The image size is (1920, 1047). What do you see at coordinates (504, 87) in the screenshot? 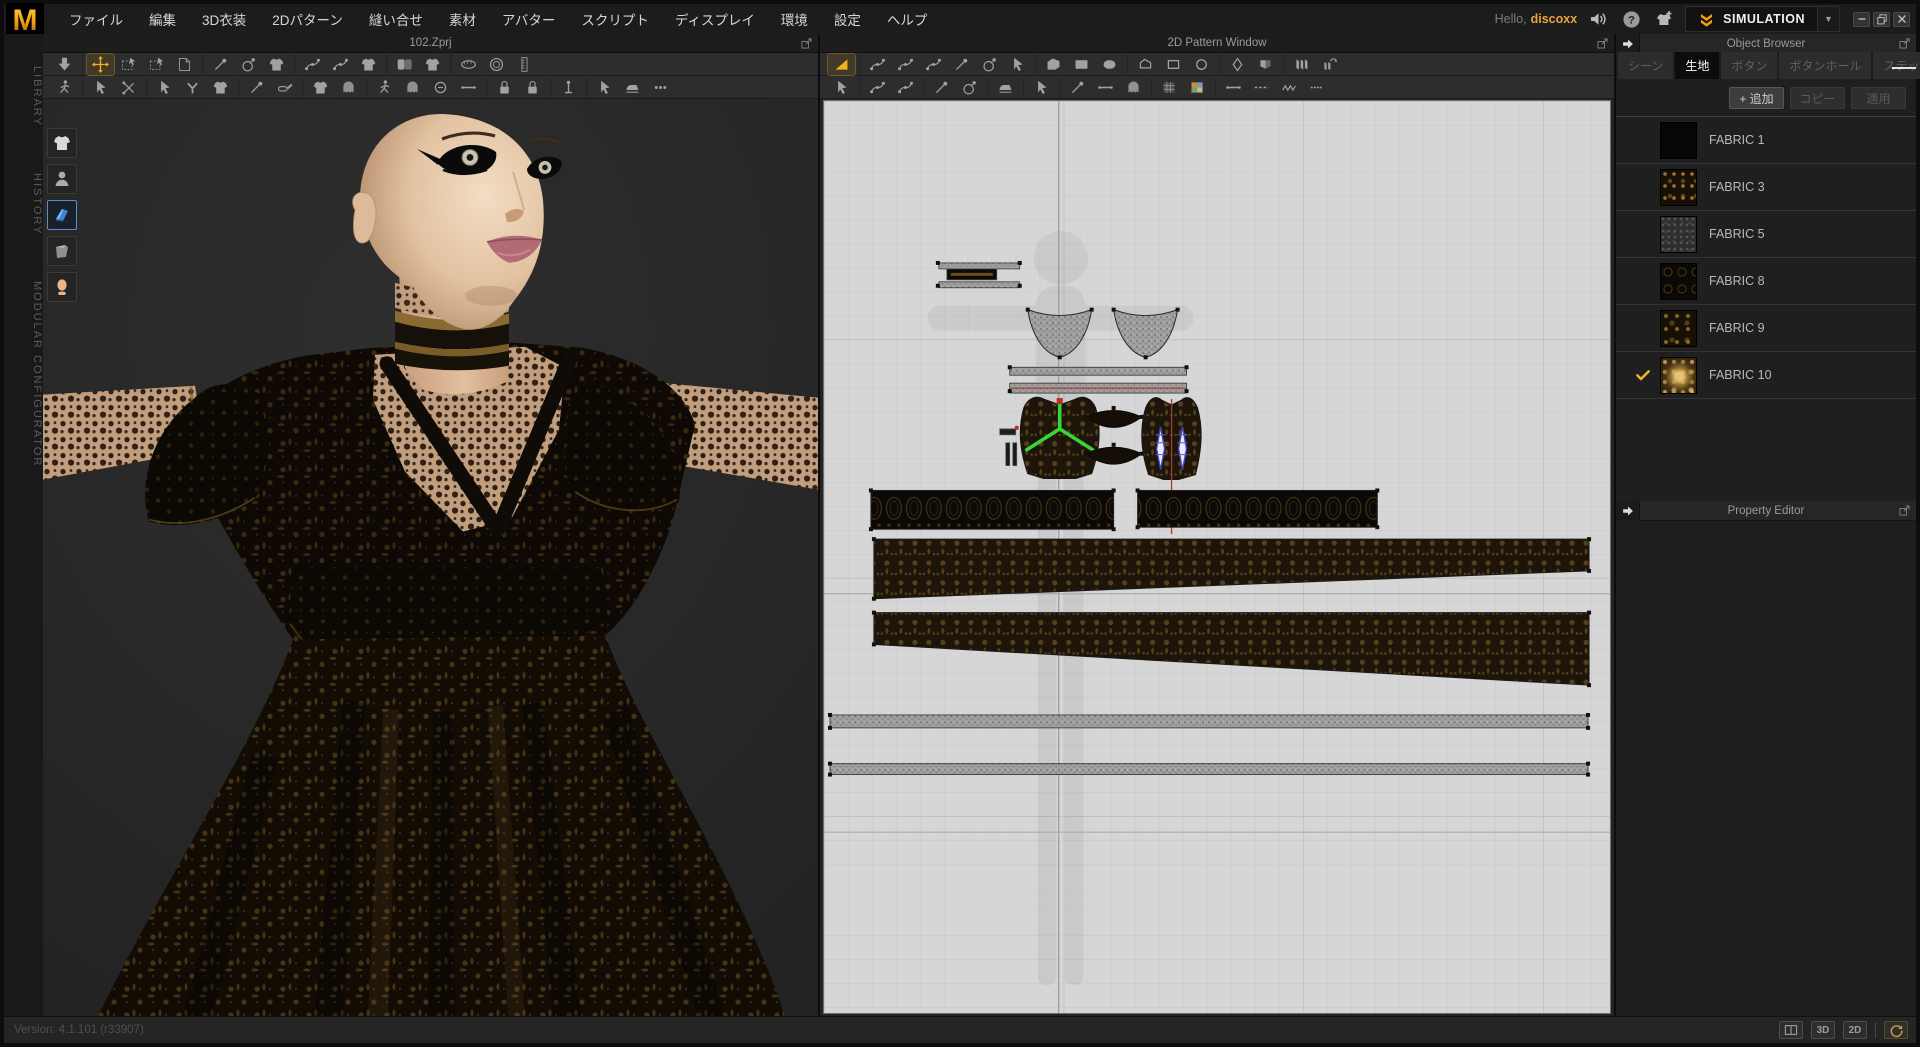
I see `pin-lock-tool` at bounding box center [504, 87].